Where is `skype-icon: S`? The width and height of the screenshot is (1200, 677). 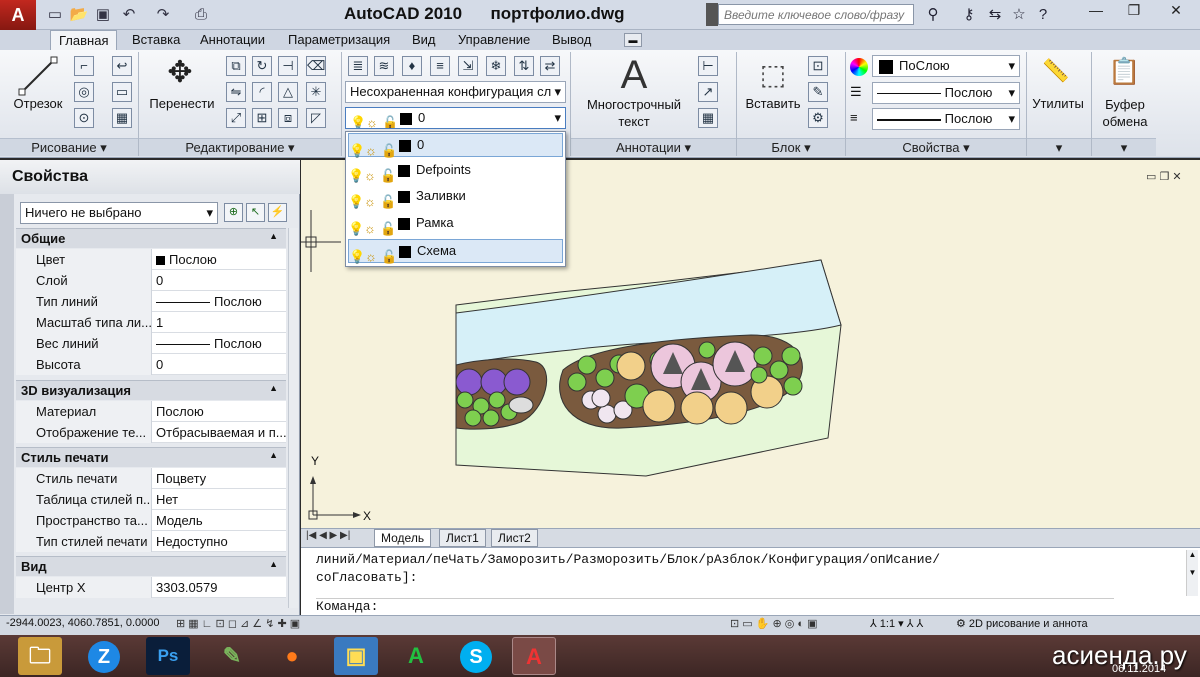 skype-icon: S is located at coordinates (476, 656).